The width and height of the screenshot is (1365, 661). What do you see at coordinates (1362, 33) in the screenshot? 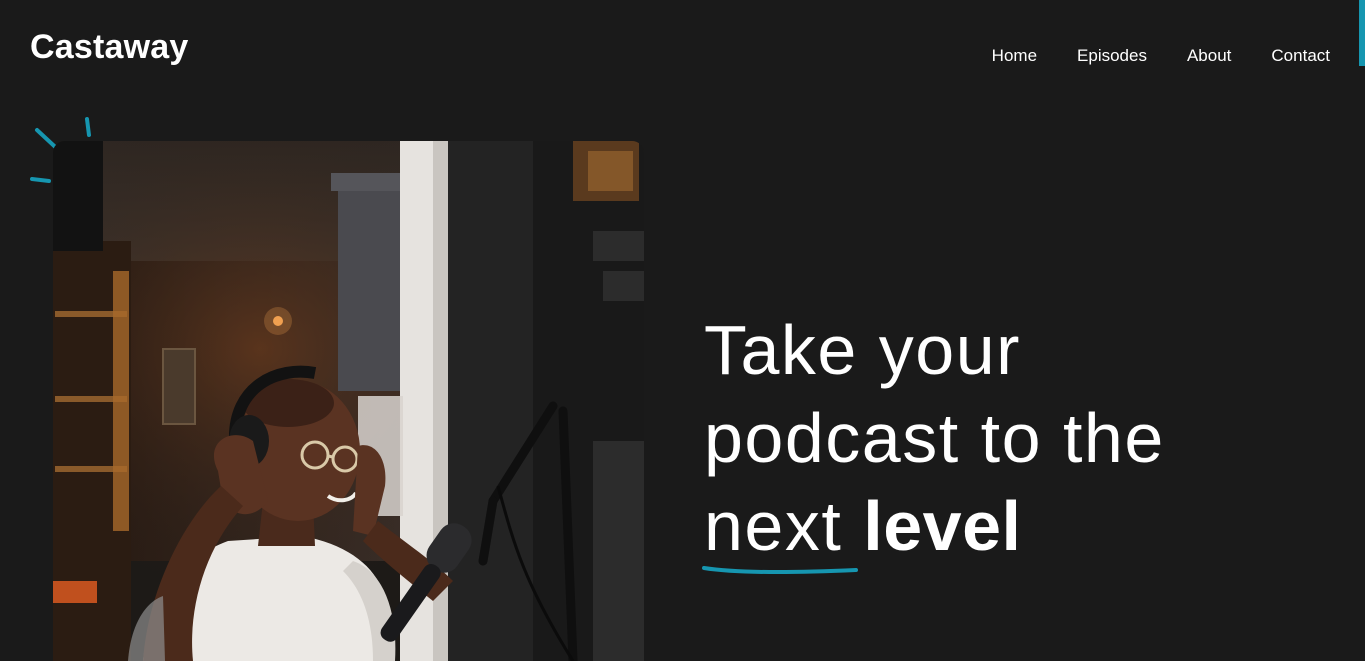
I see `edge-accent-bar` at bounding box center [1362, 33].